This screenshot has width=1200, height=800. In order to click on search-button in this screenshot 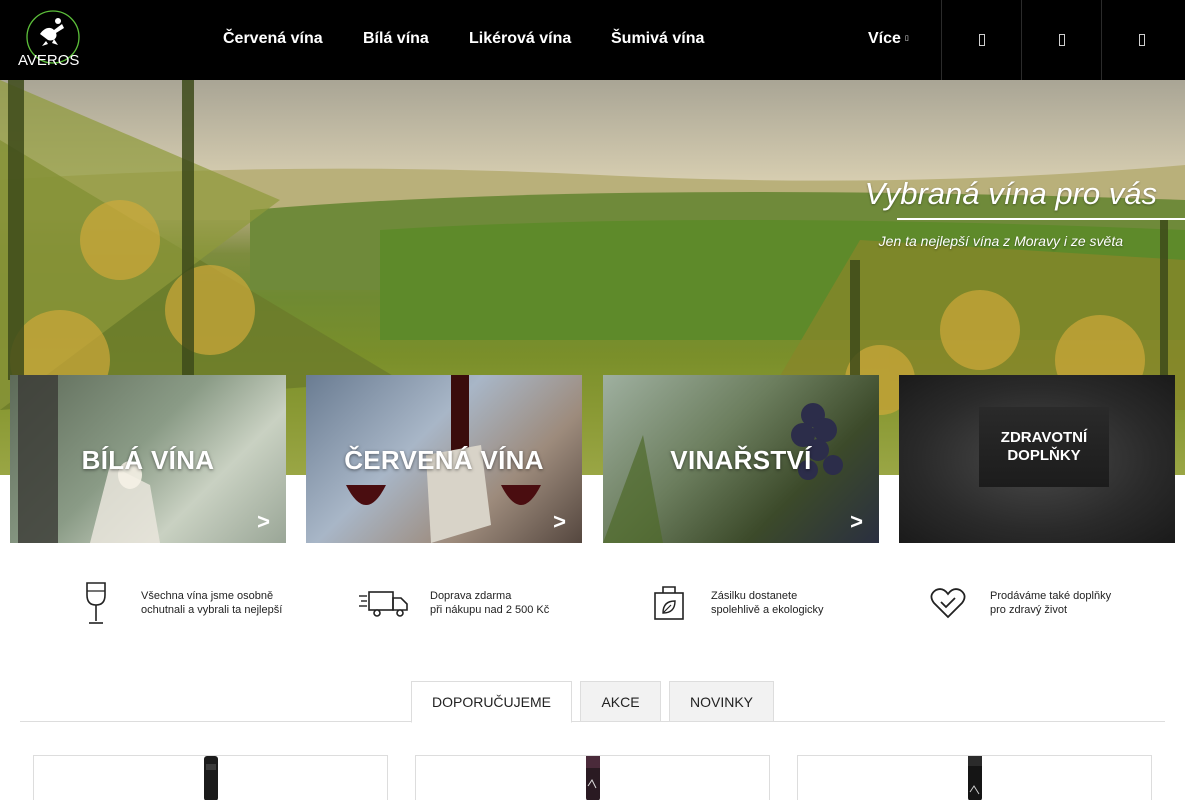, I will do `click(981, 40)`.